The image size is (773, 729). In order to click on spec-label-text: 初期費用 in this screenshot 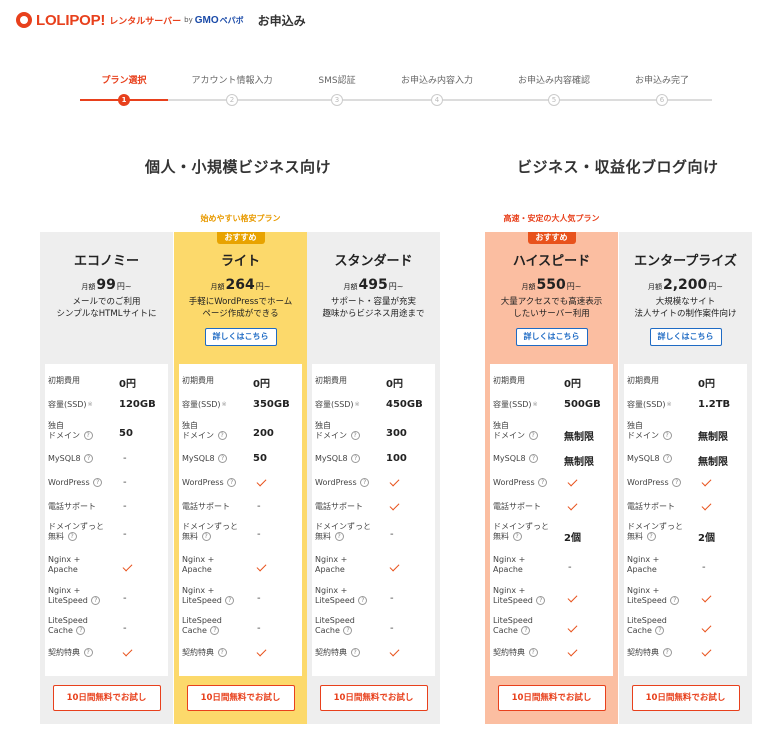, I will do `click(198, 380)`.